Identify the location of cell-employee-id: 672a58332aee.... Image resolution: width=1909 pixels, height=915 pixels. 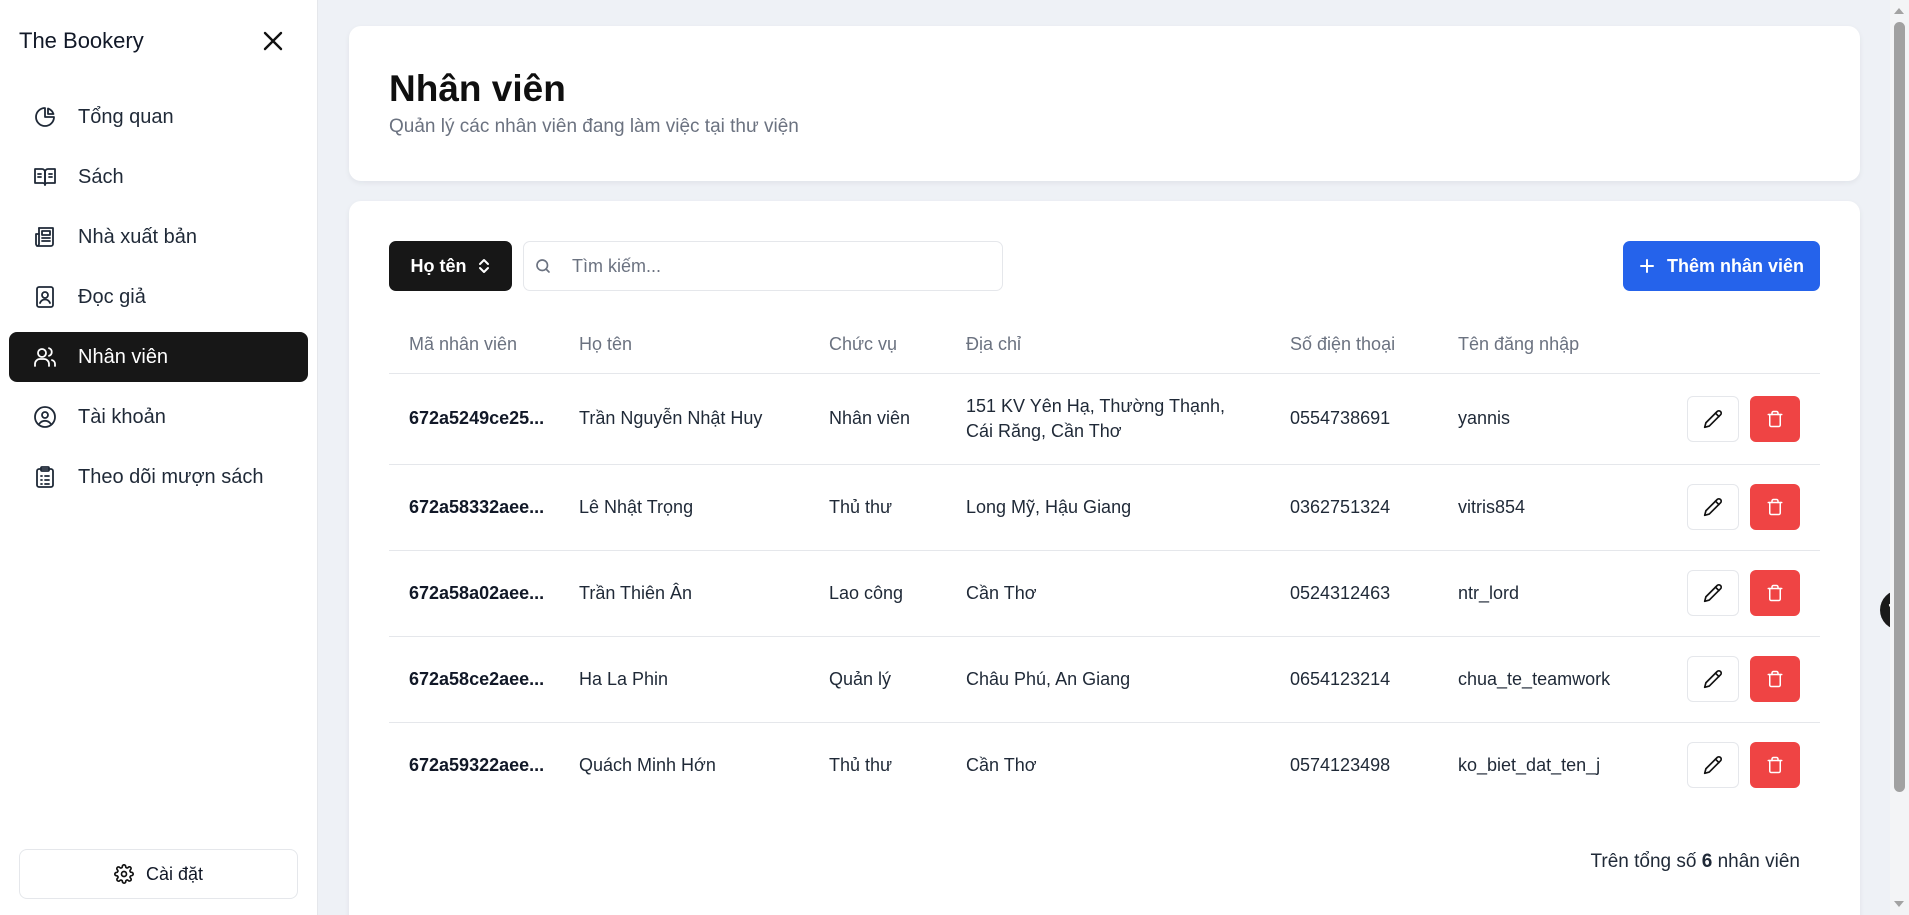
(474, 507).